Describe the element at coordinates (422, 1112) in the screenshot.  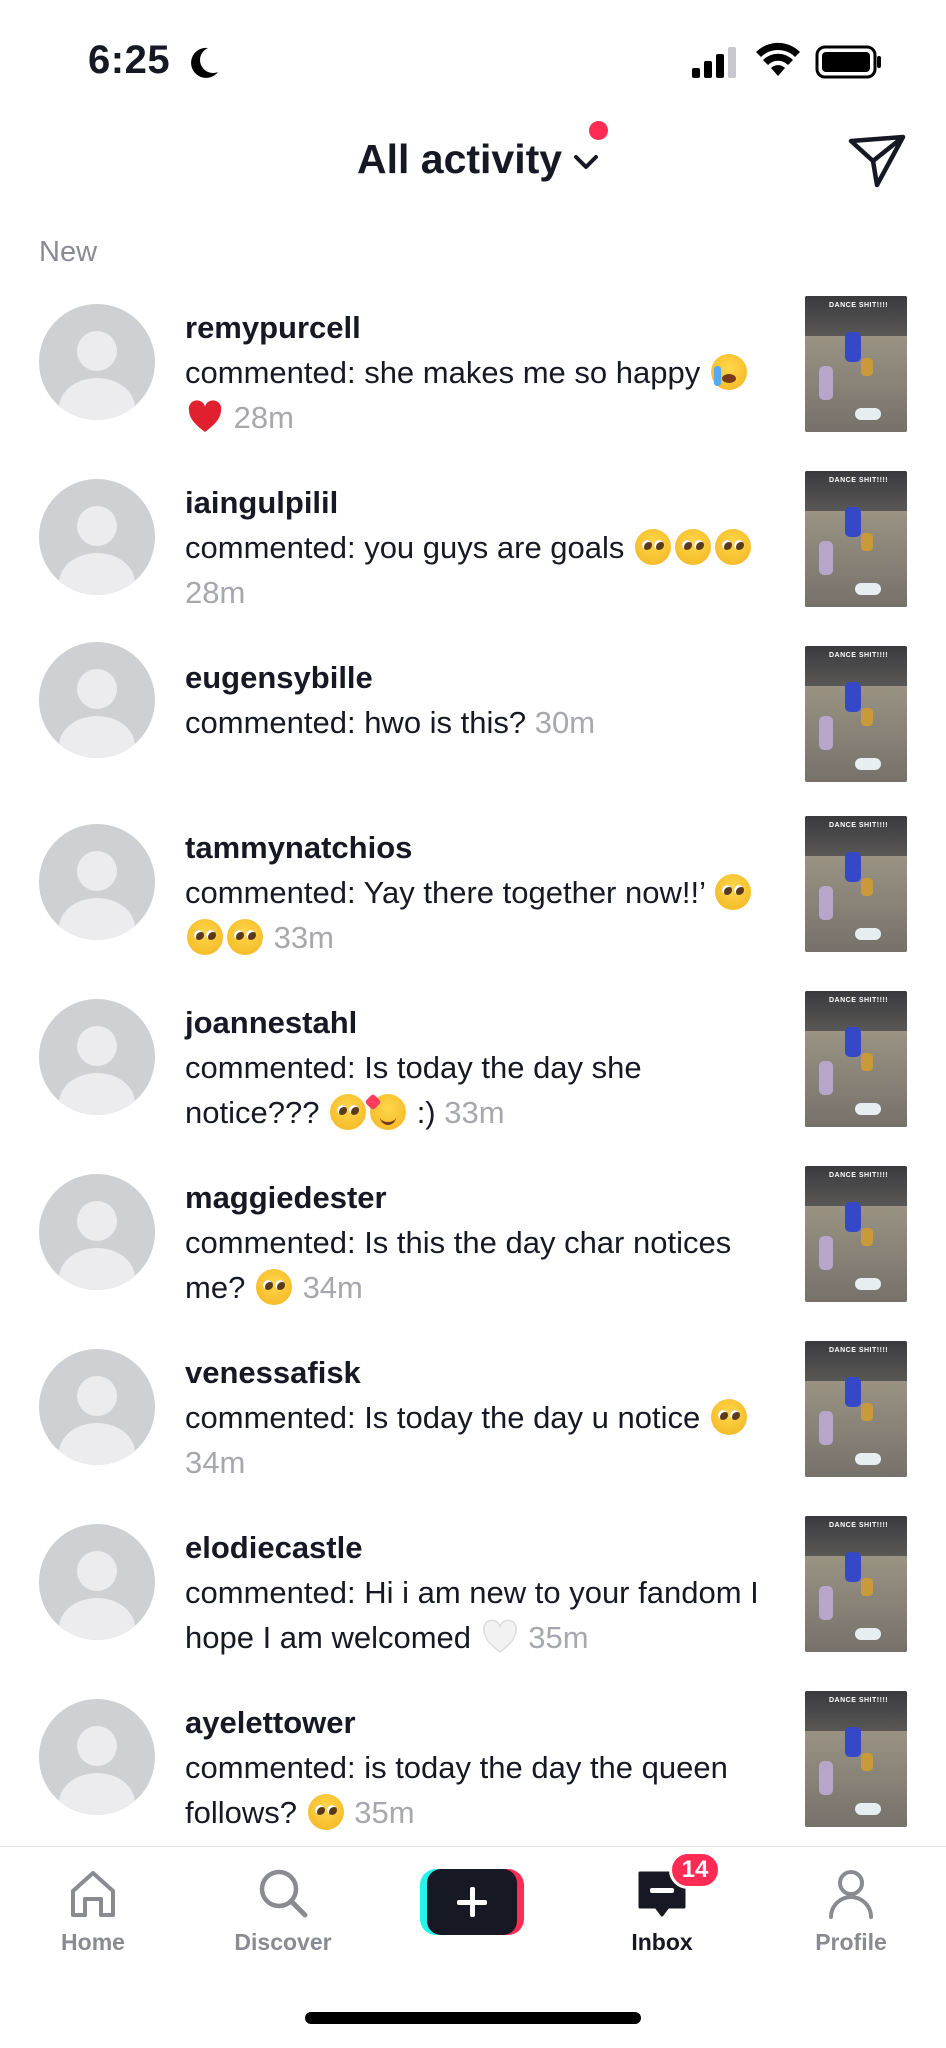
I see `comment-suffix: :)` at that location.